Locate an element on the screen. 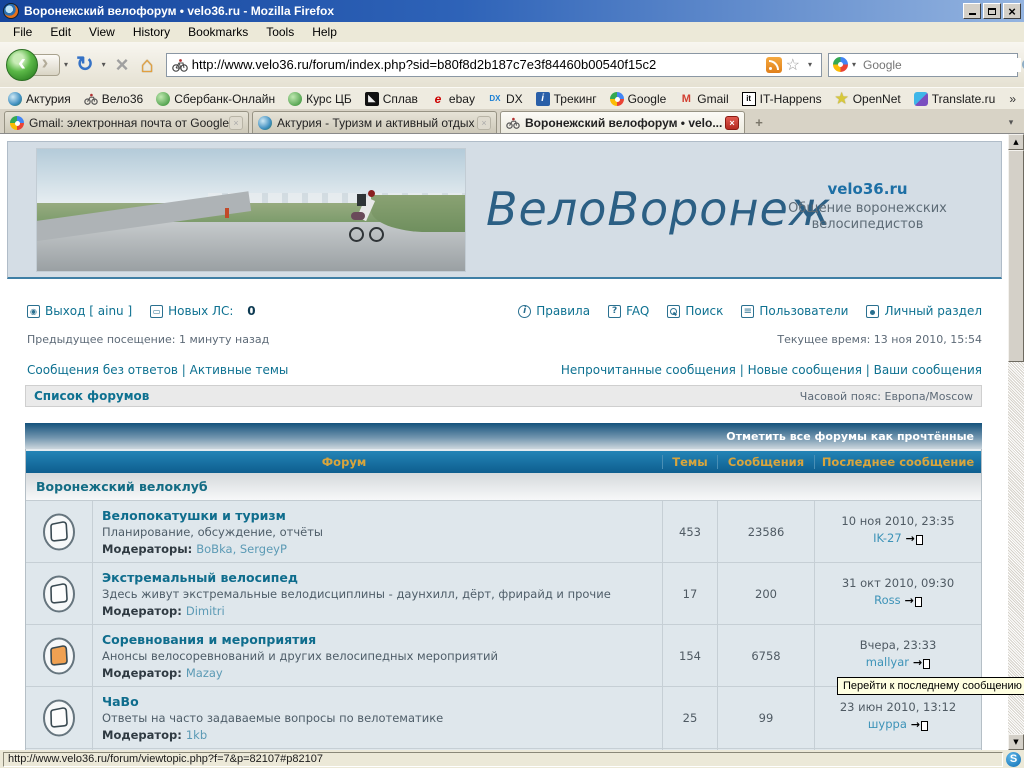  search-box is located at coordinates (926, 64).